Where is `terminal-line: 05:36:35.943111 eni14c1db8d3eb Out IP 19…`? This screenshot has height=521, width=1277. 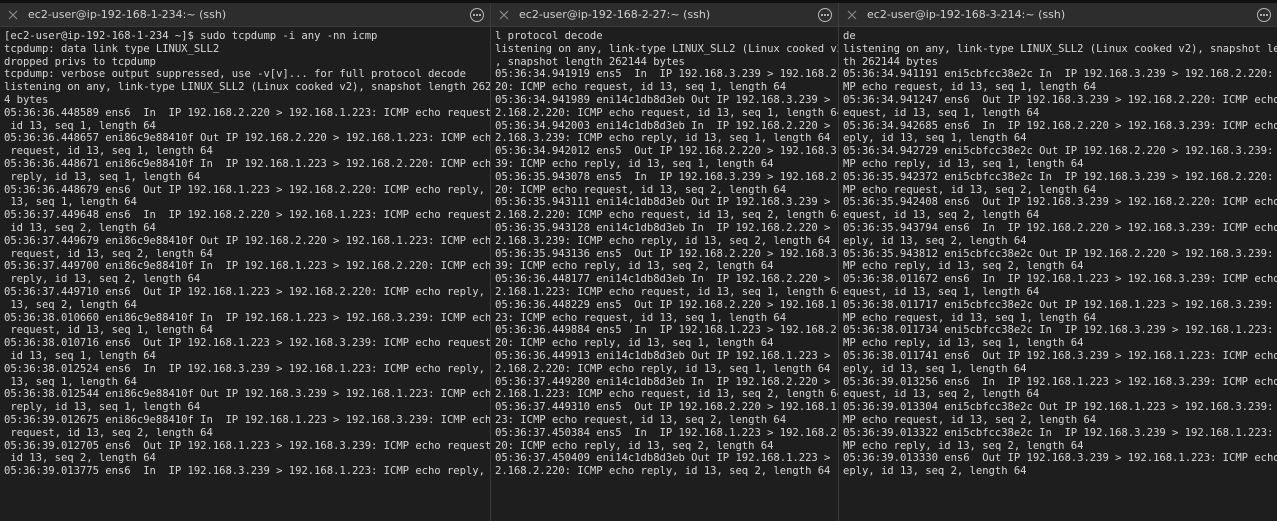
terminal-line: 05:36:35.943111 eni14c1db8d3eb Out IP 19… is located at coordinates (666, 202).